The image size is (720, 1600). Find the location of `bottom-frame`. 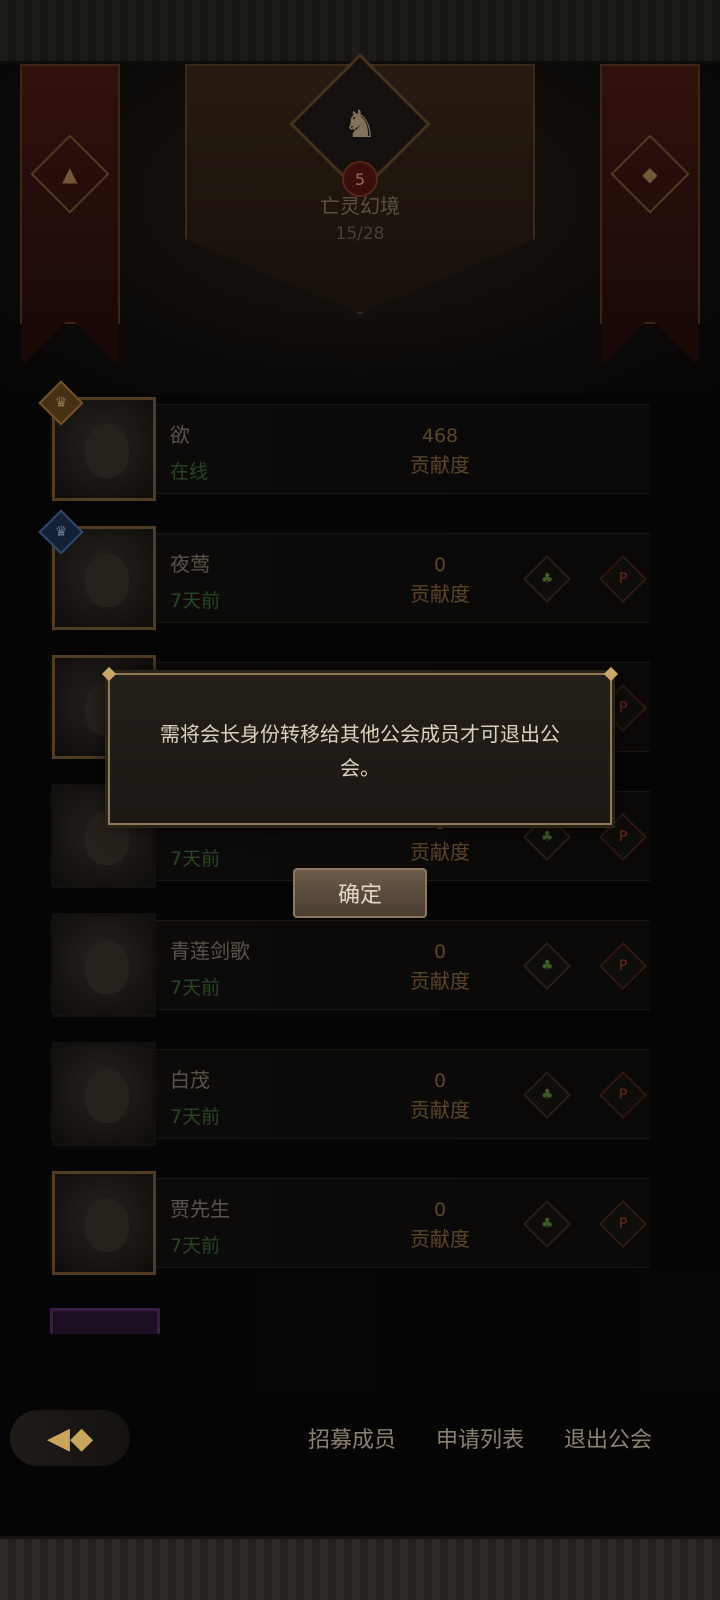

bottom-frame is located at coordinates (360, 1568).